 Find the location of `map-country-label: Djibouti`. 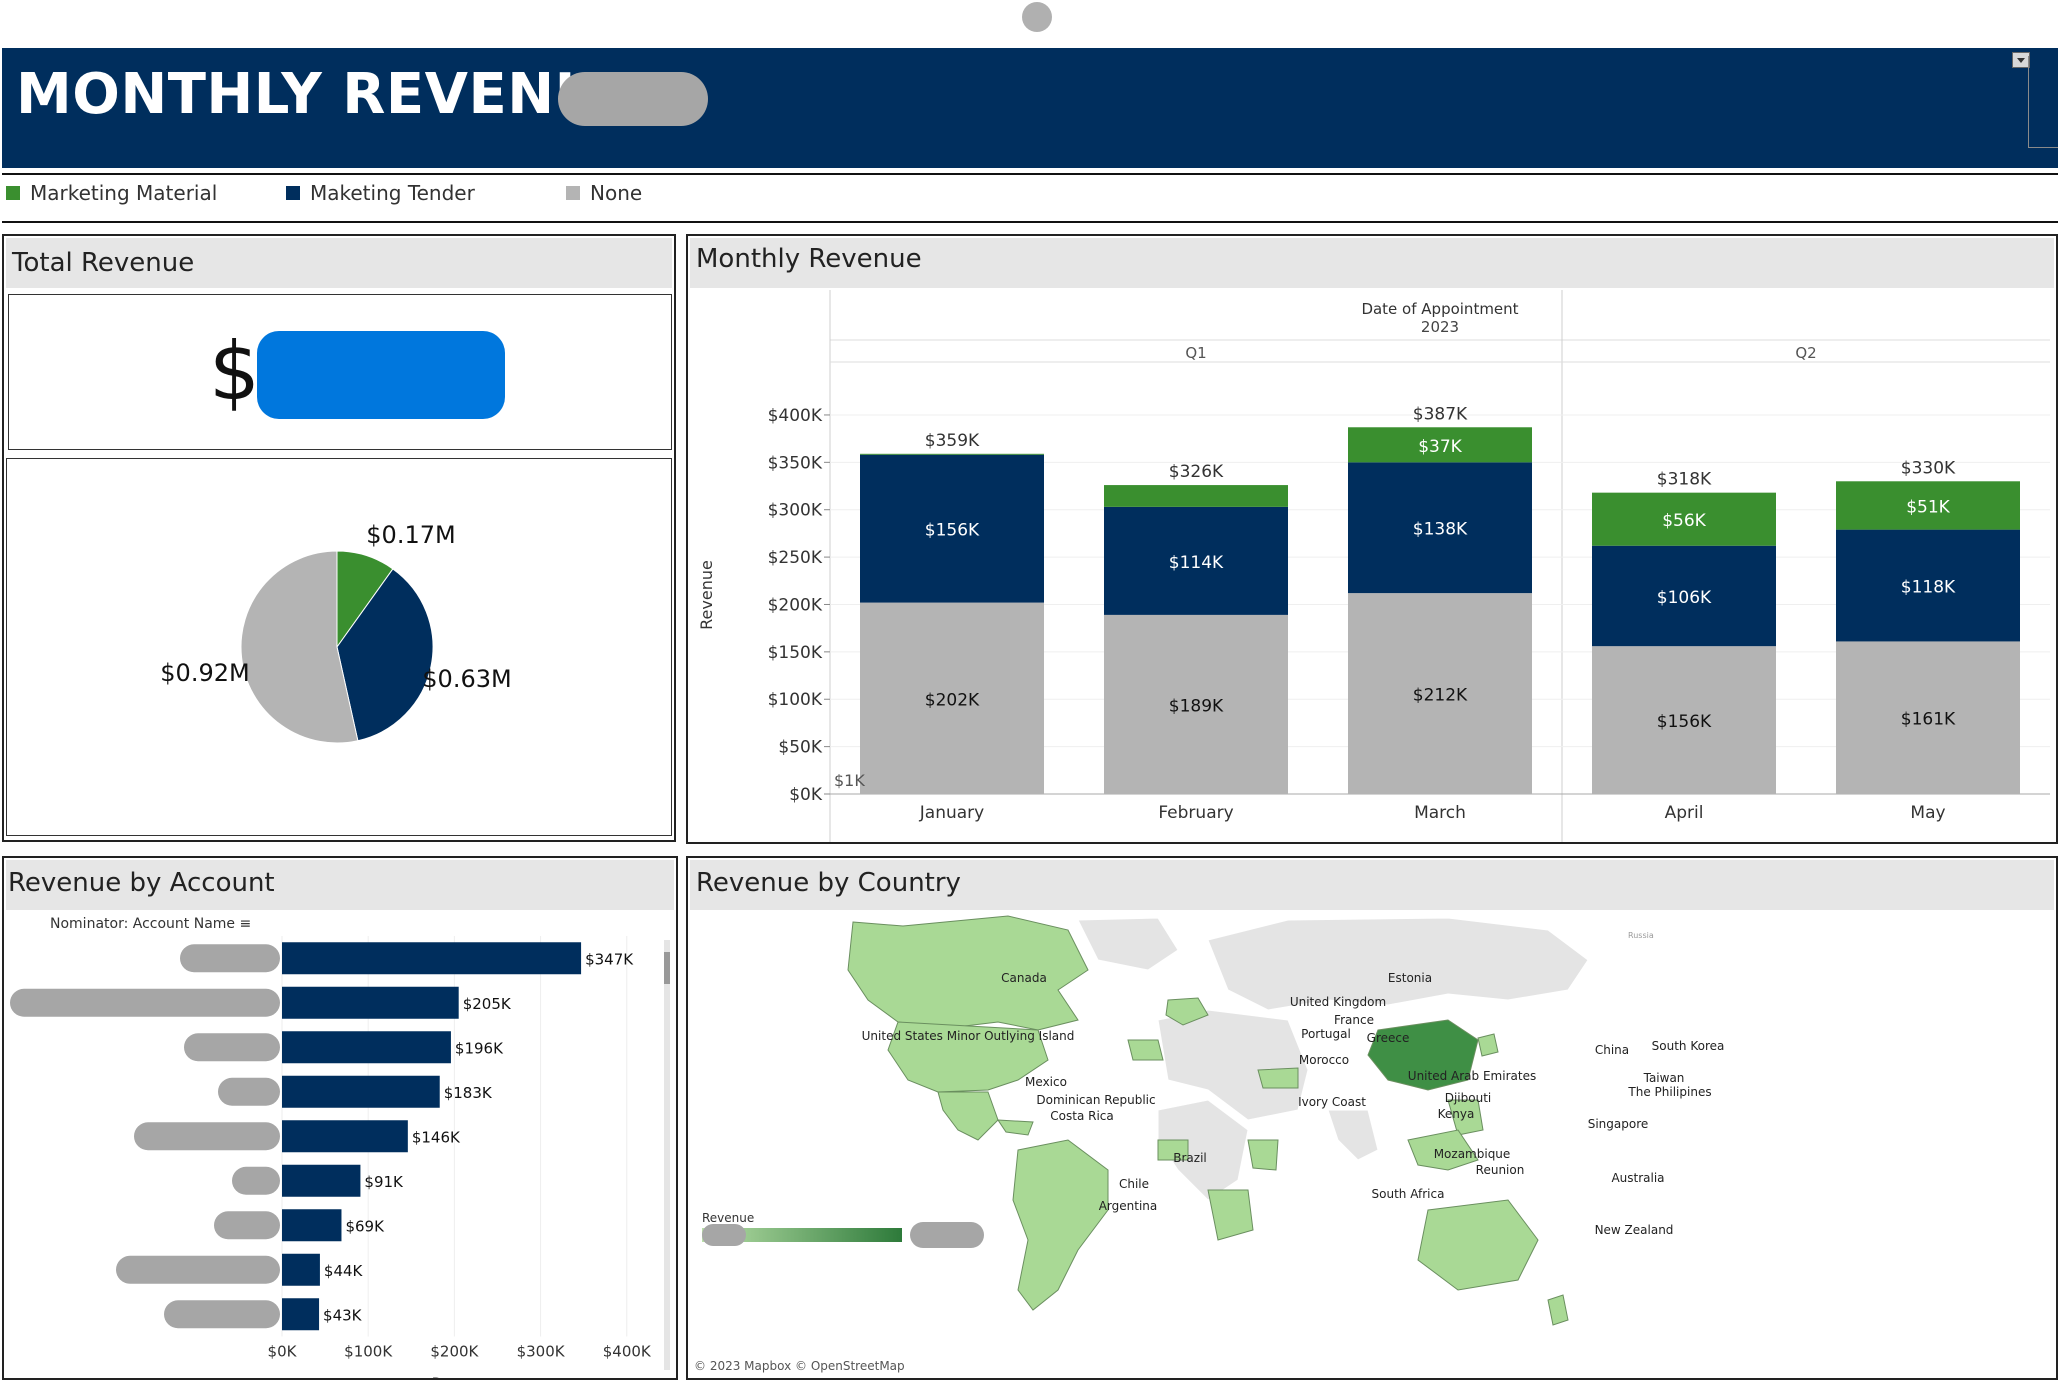

map-country-label: Djibouti is located at coordinates (1468, 1098).